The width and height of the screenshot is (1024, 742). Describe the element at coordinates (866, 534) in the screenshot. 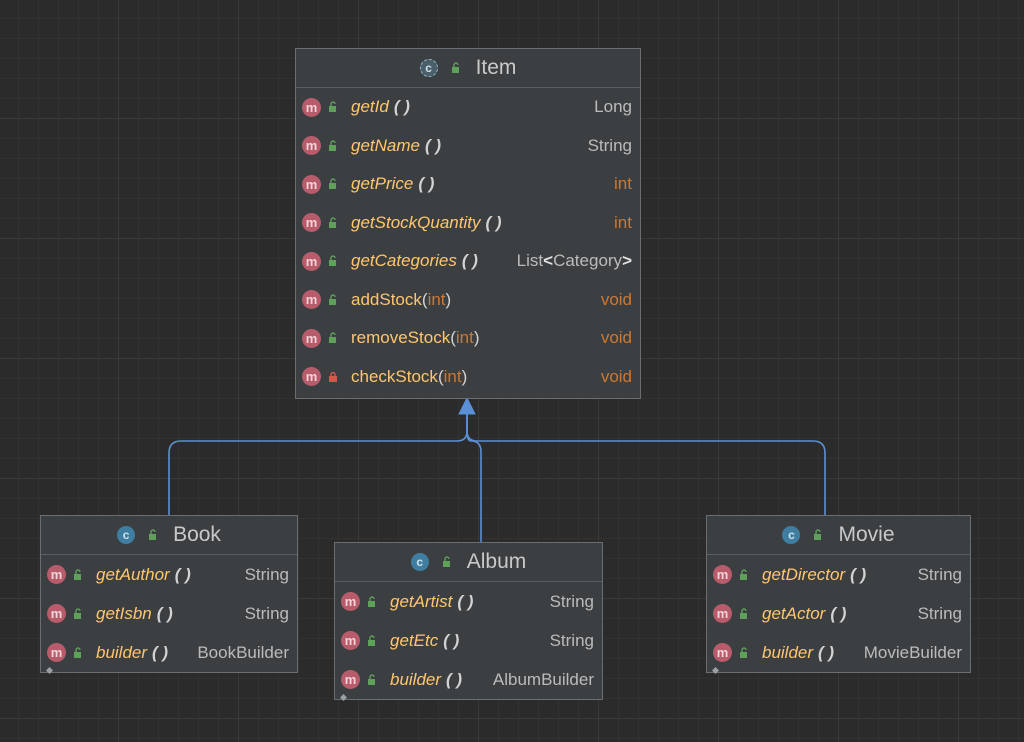

I see `class-name: Movie` at that location.